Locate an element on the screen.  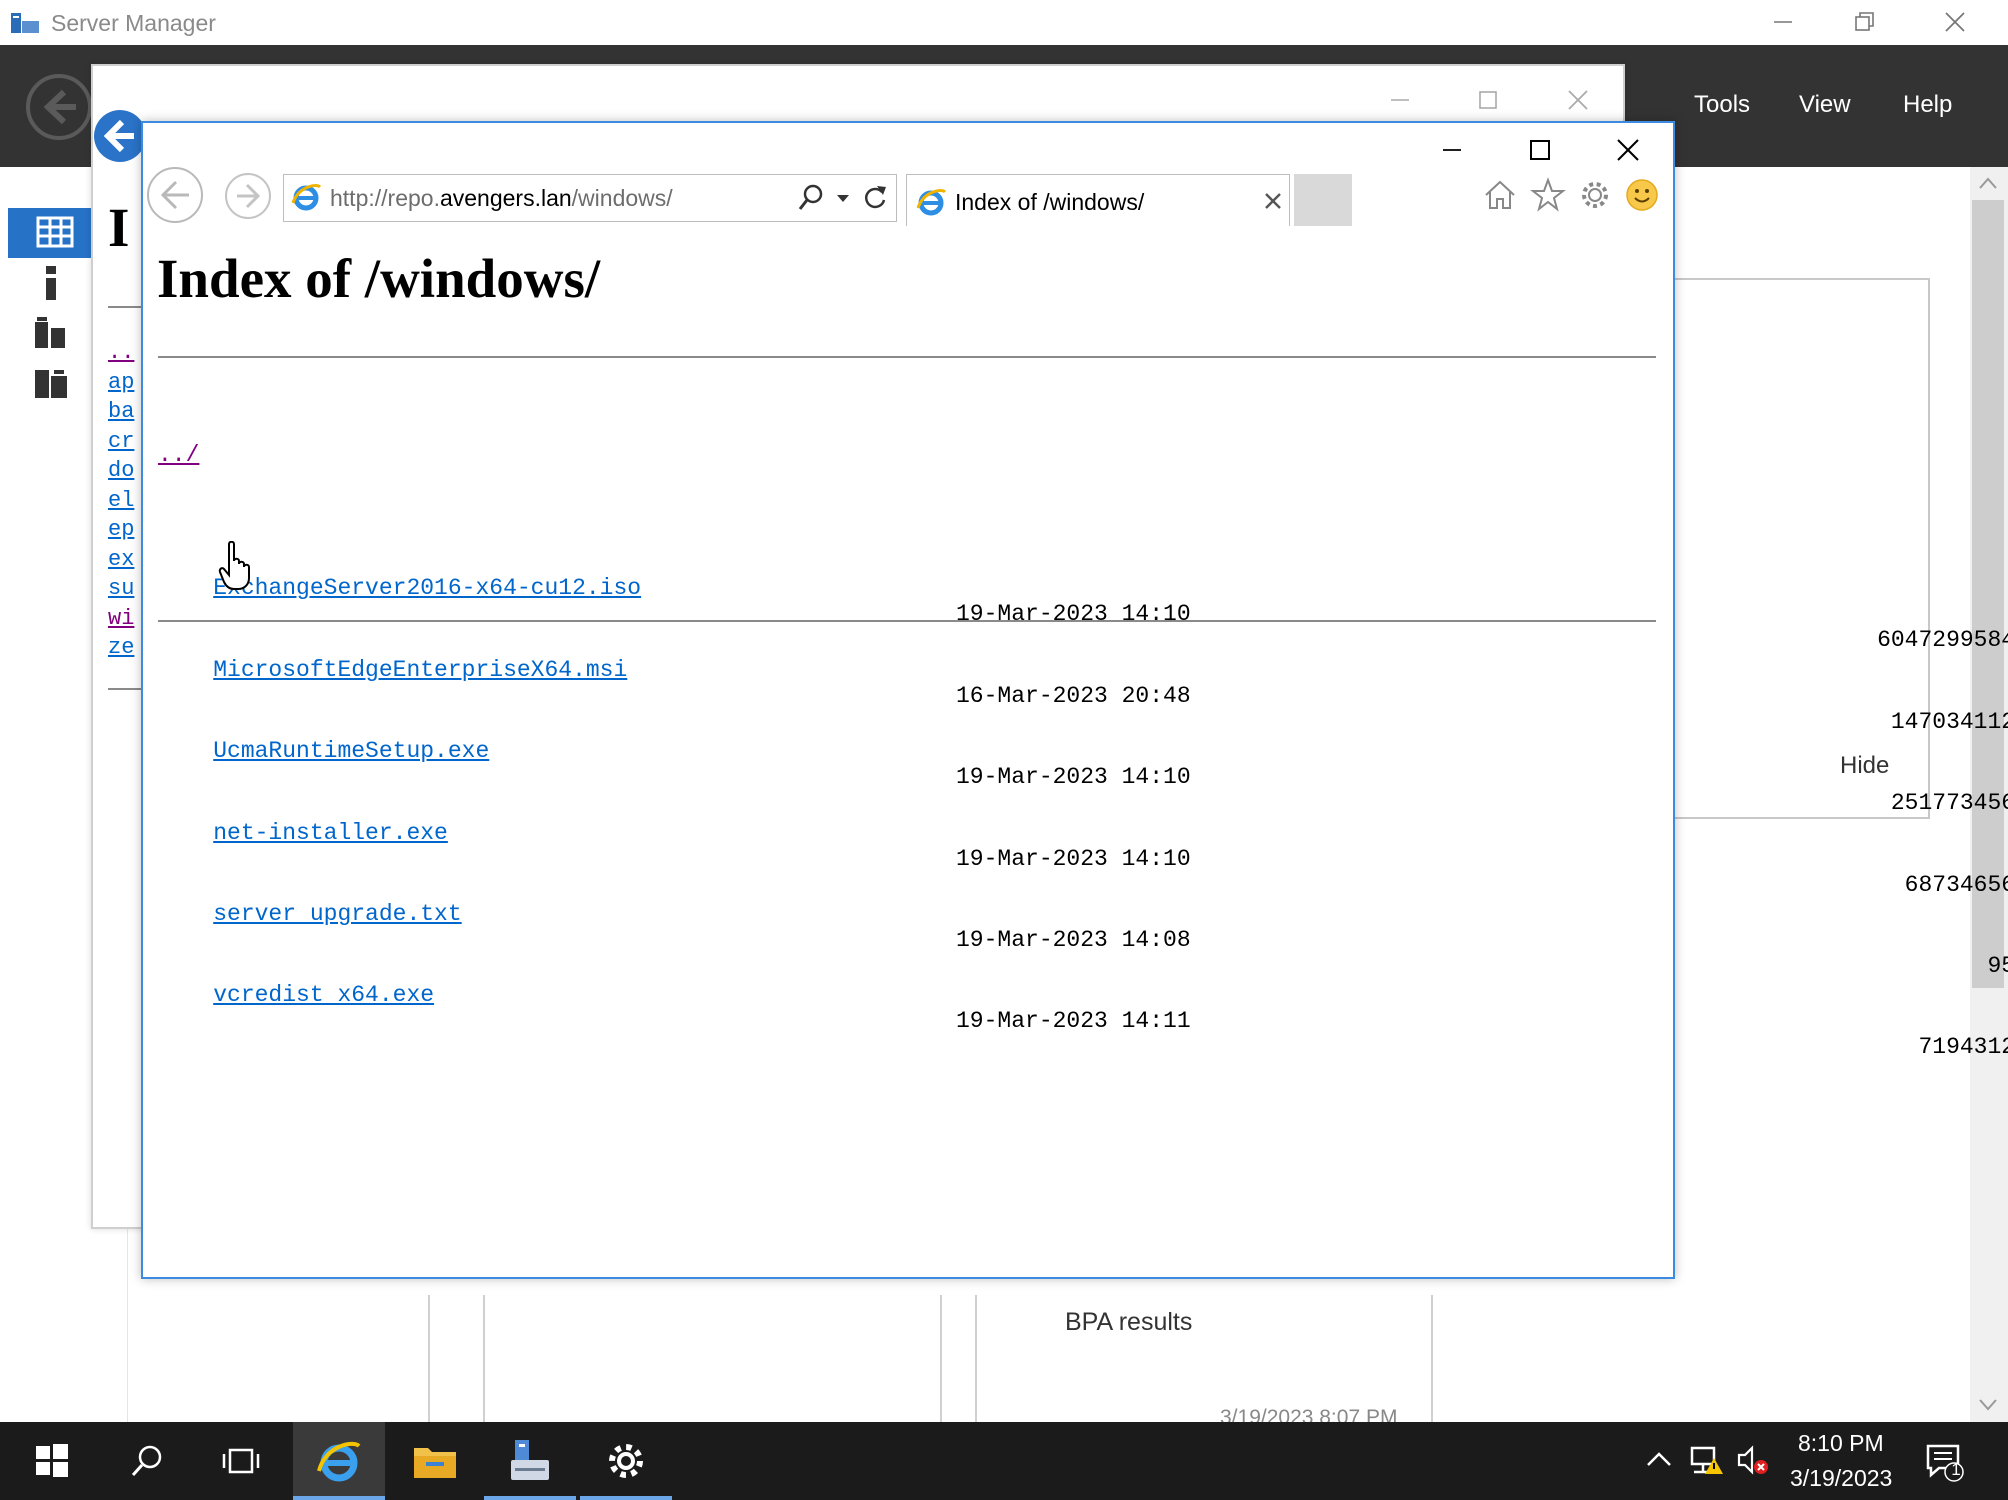
search-icon is located at coordinates (811, 198).